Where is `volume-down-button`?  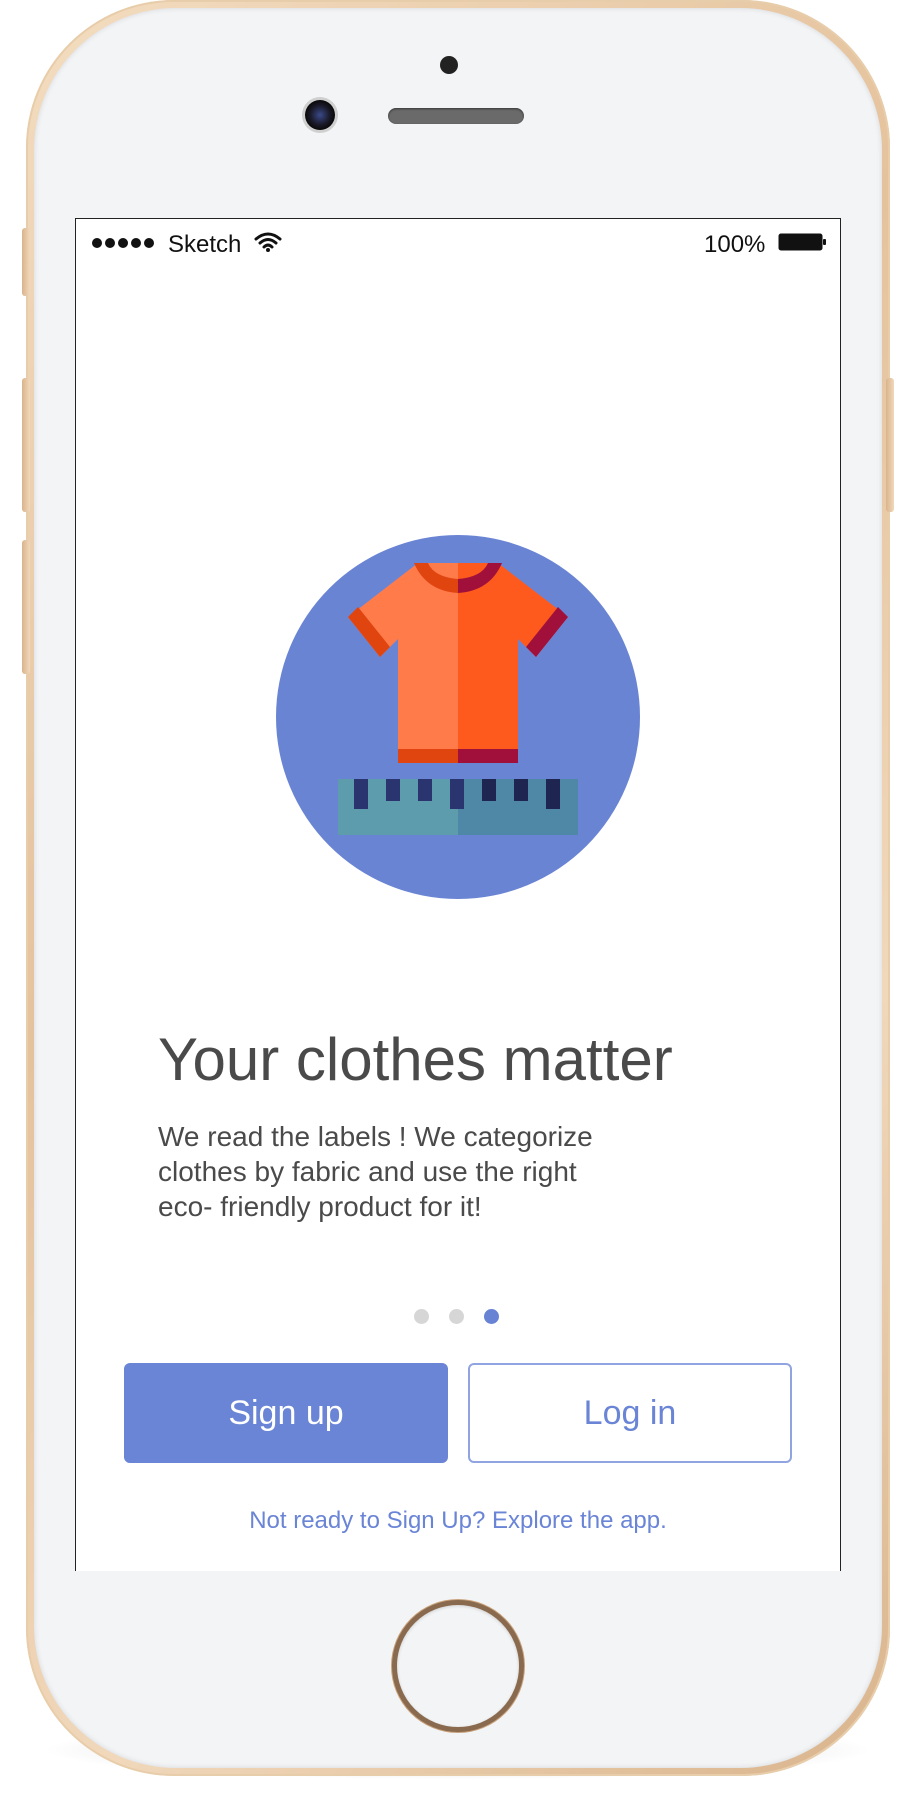 volume-down-button is located at coordinates (26, 607).